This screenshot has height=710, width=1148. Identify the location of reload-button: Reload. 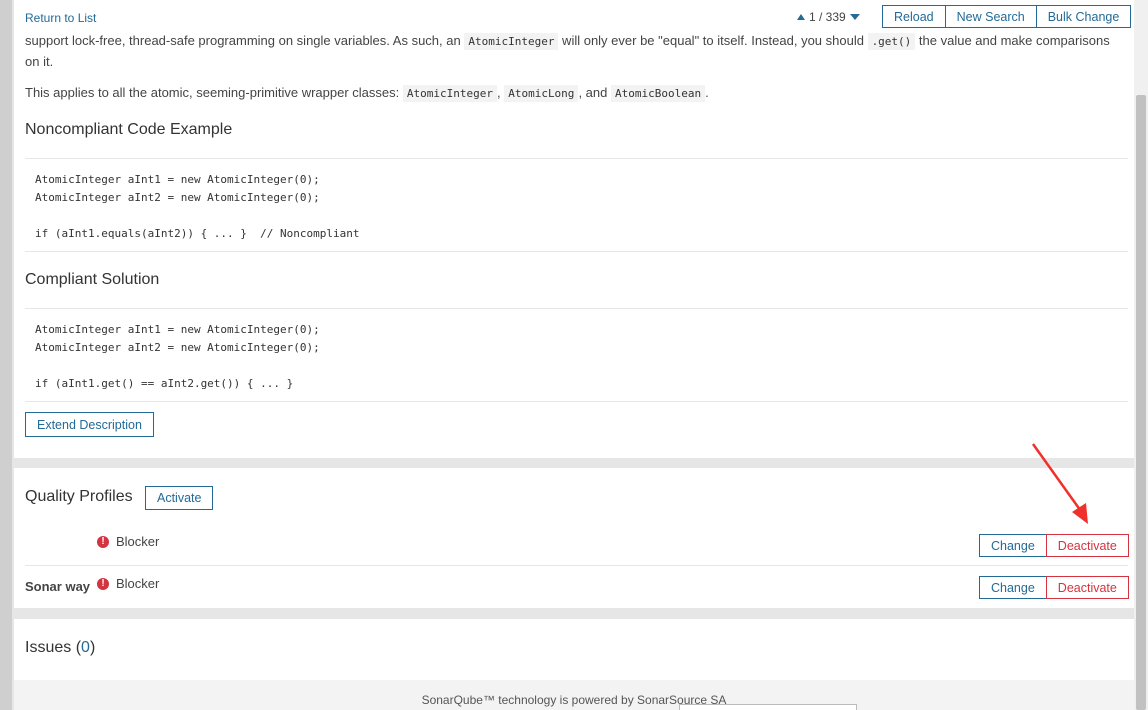
(914, 16).